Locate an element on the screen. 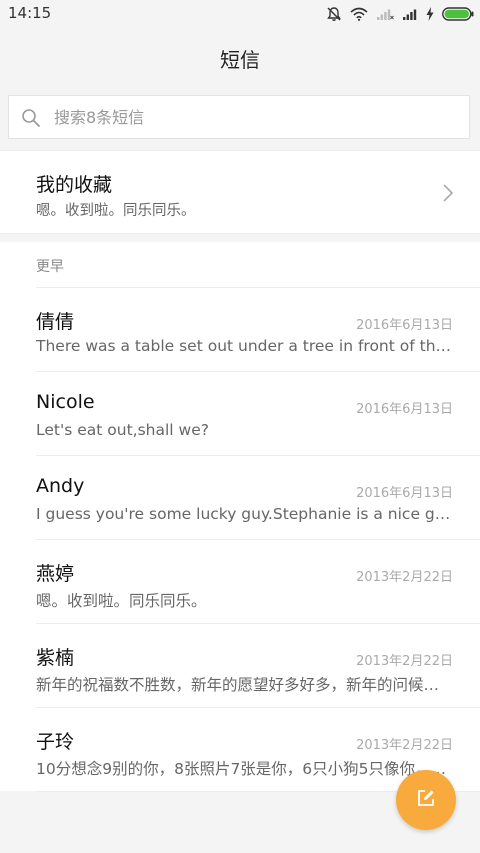 The width and height of the screenshot is (480, 853). section-header: 更早 is located at coordinates (50, 267).